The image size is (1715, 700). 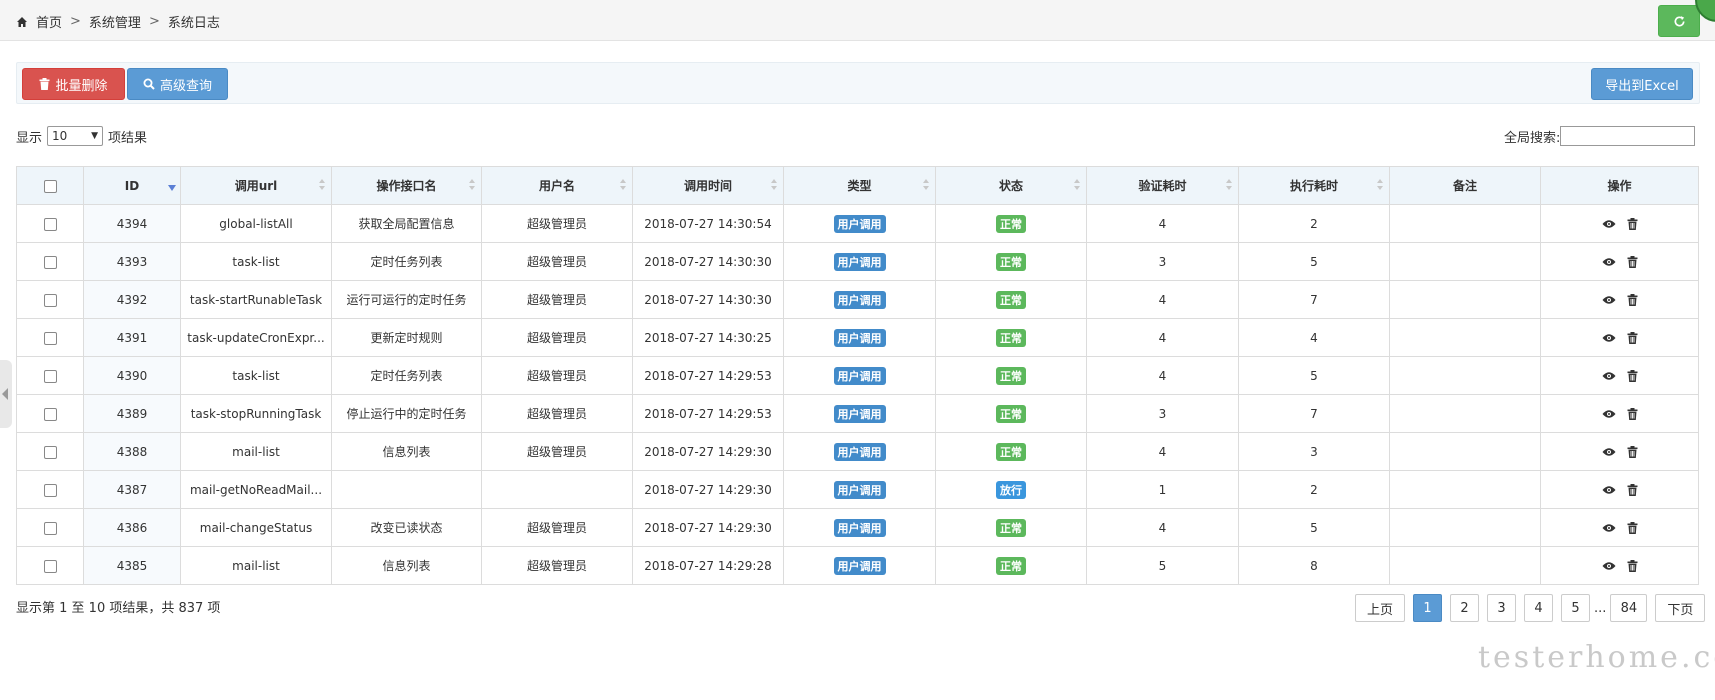 I want to click on advanced-search-label: 高级查询, so click(x=185, y=86).